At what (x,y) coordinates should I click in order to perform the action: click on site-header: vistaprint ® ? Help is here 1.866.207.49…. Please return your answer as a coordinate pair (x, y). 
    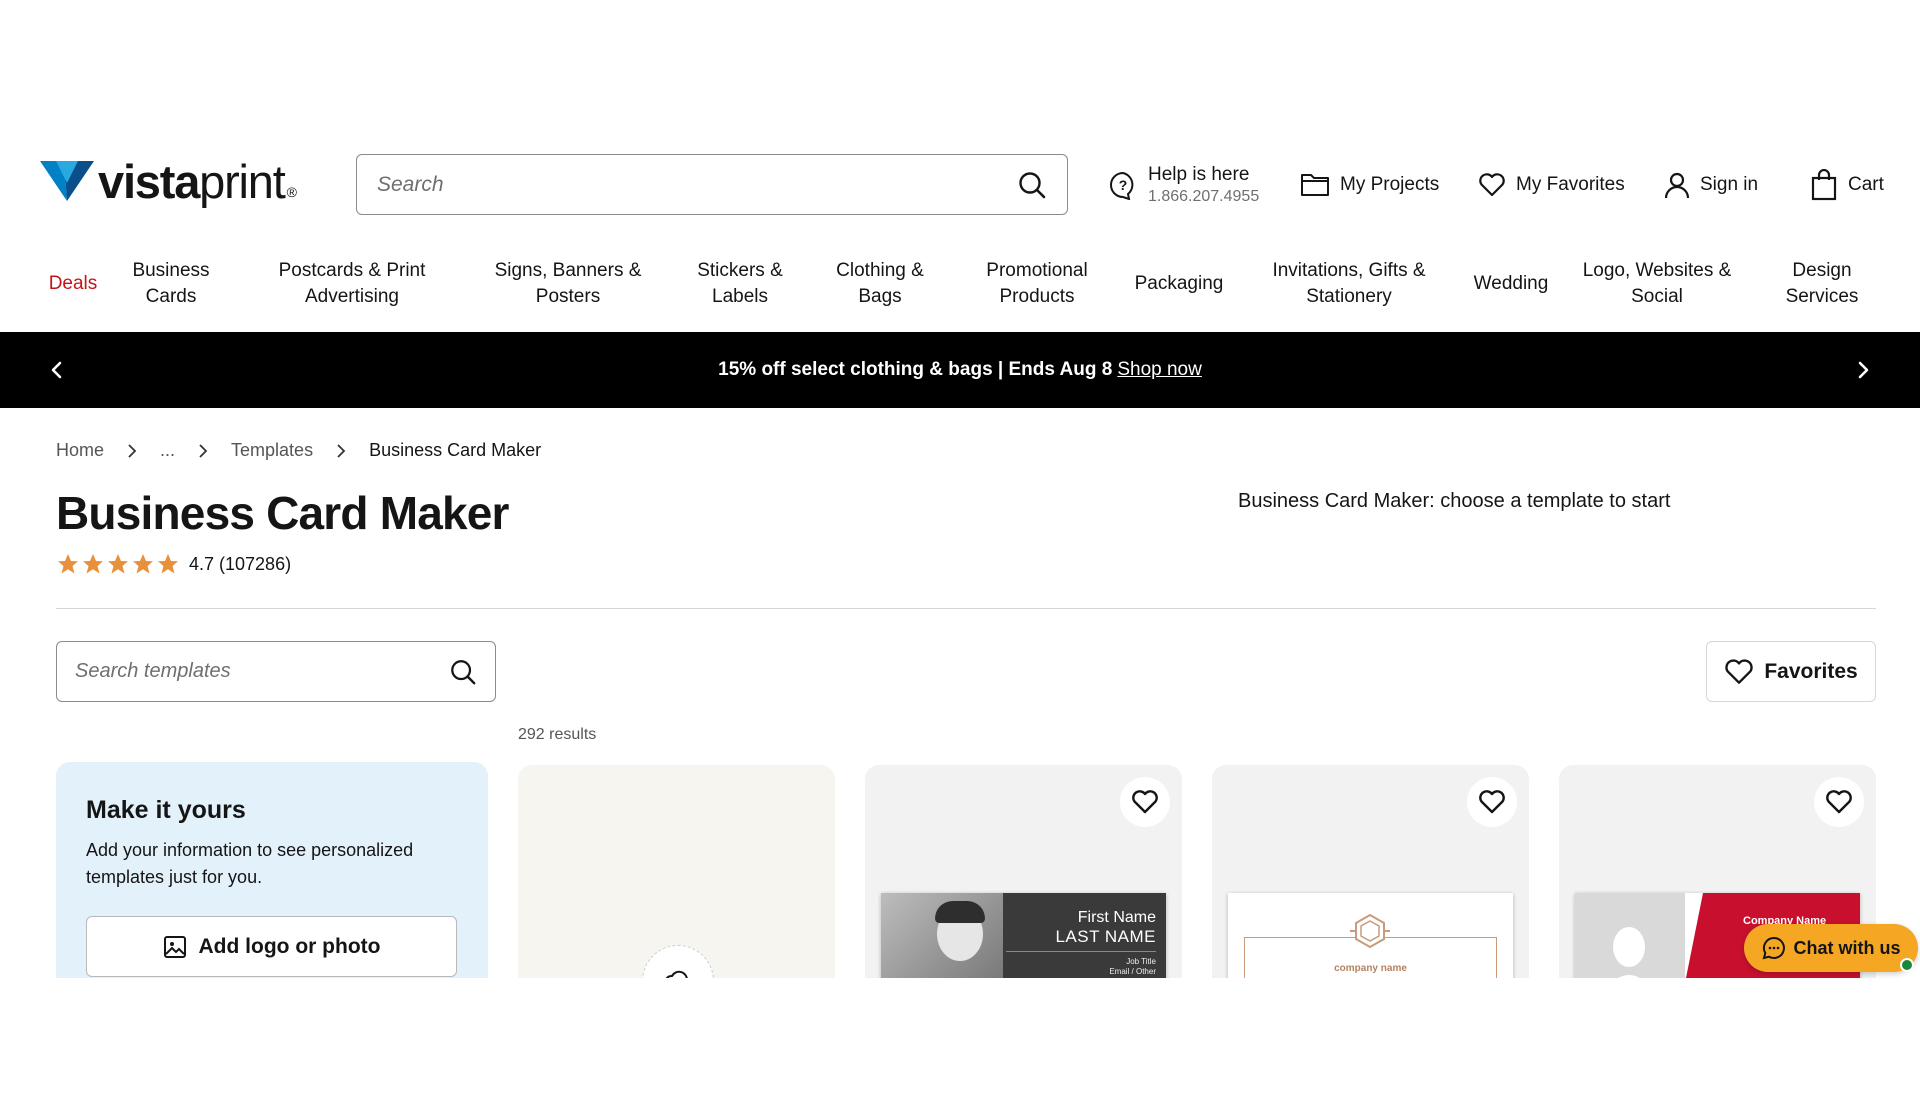
    Looking at the image, I should click on (970, 185).